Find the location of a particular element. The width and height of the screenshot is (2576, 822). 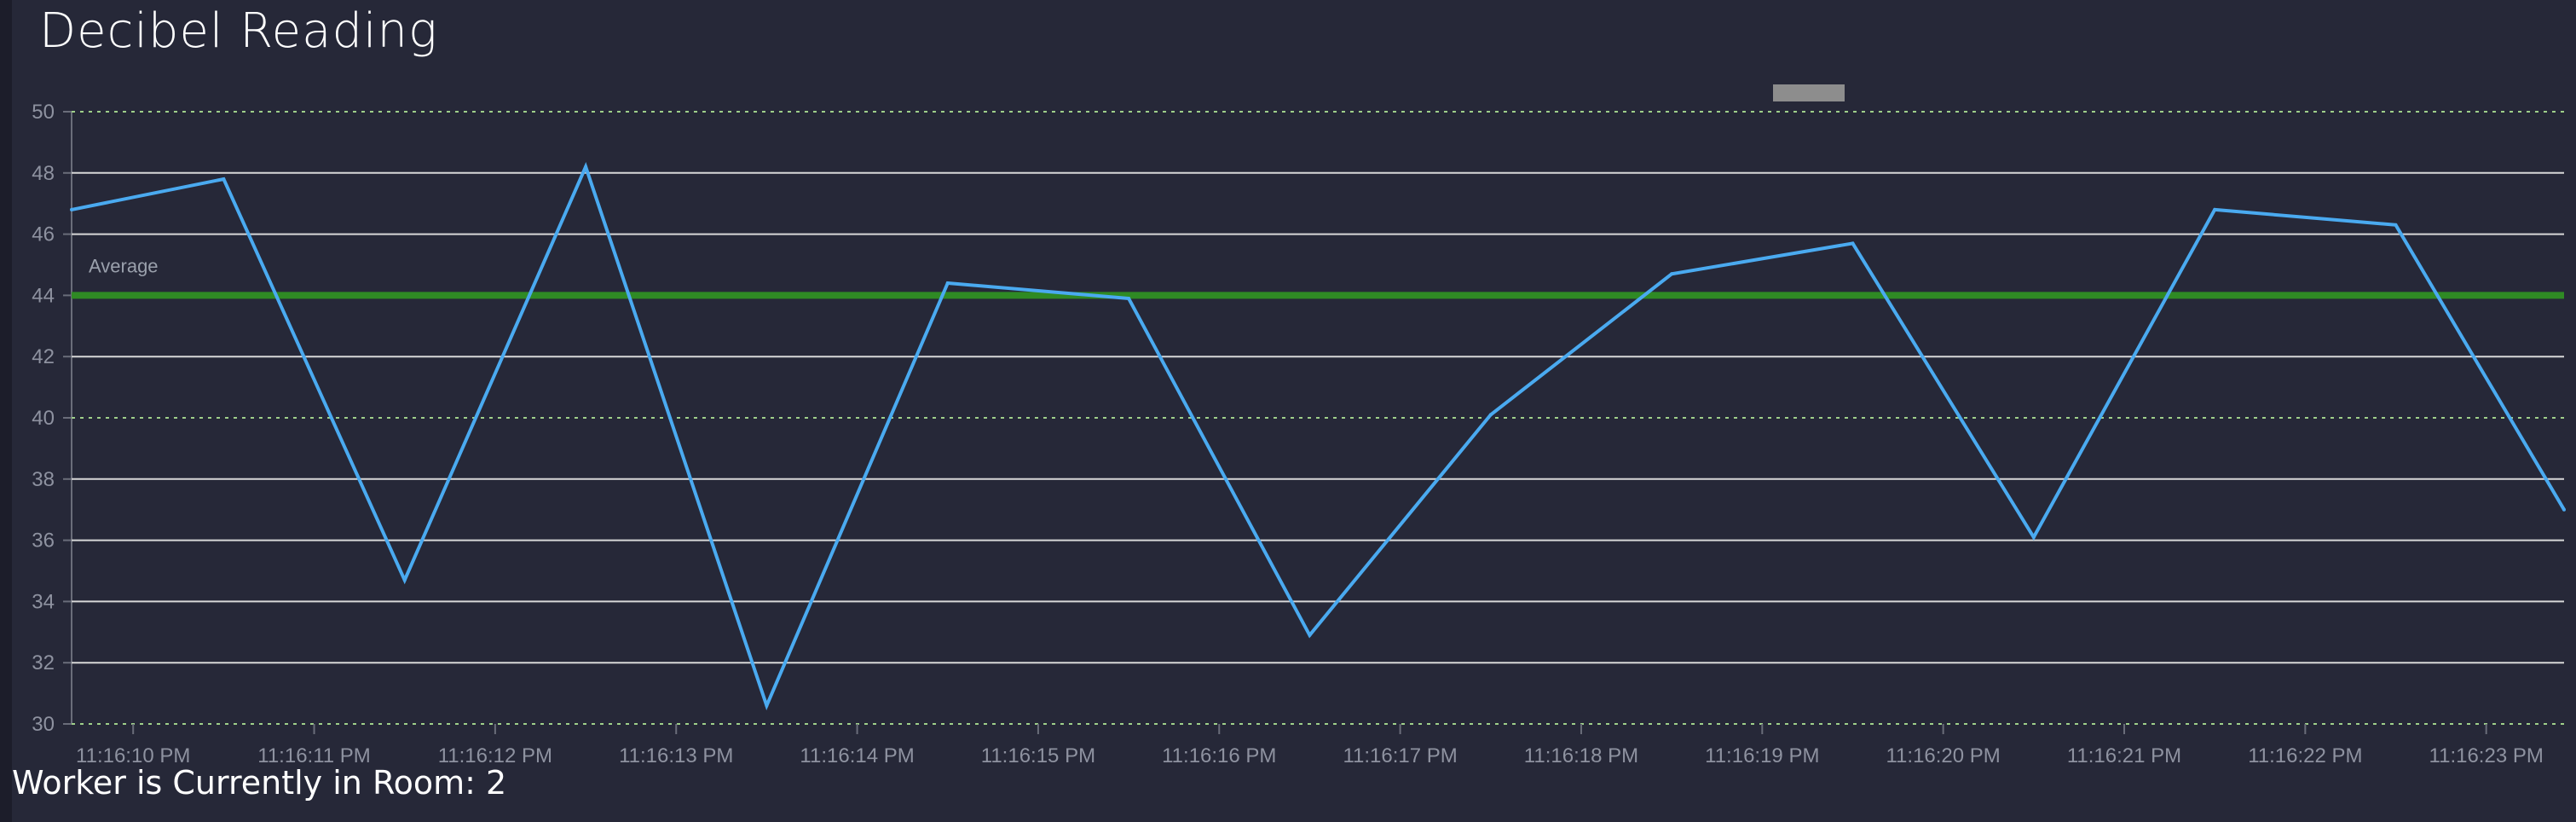

y-axis-ticks: 30 32 34 36 38 40 42 44 46 48 50 is located at coordinates (52, 418).